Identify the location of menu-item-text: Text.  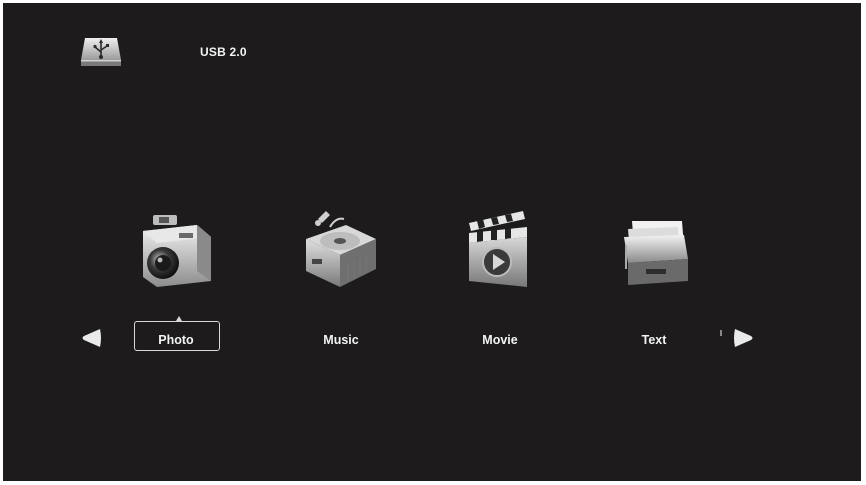
(654, 340).